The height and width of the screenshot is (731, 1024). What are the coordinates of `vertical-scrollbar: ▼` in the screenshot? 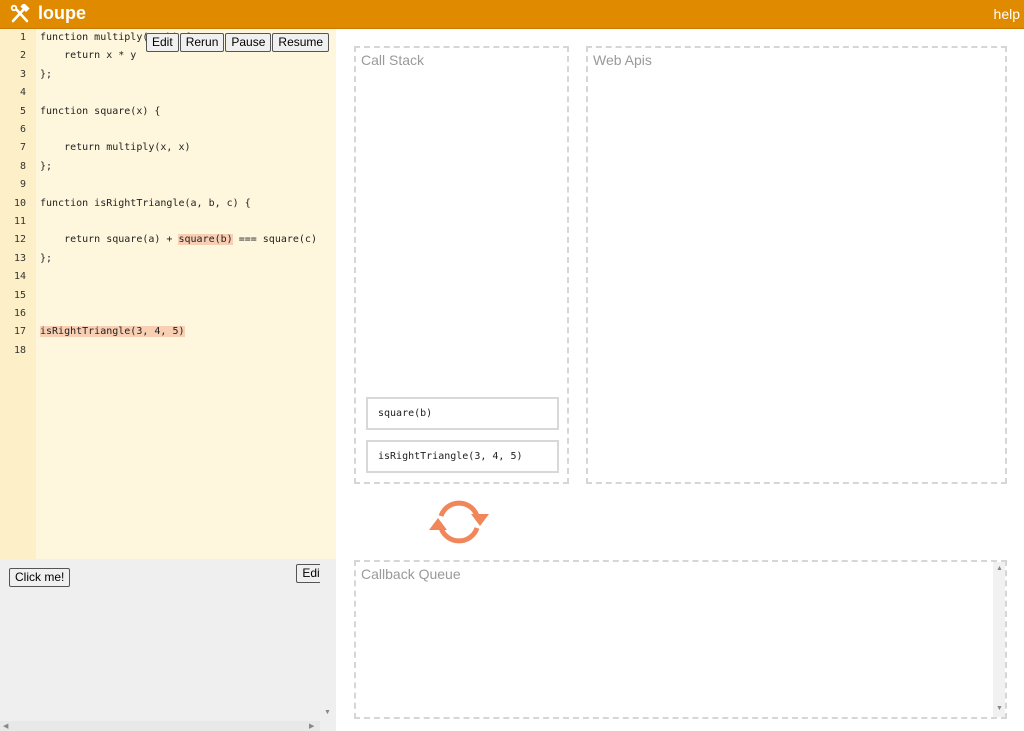 It's located at (327, 640).